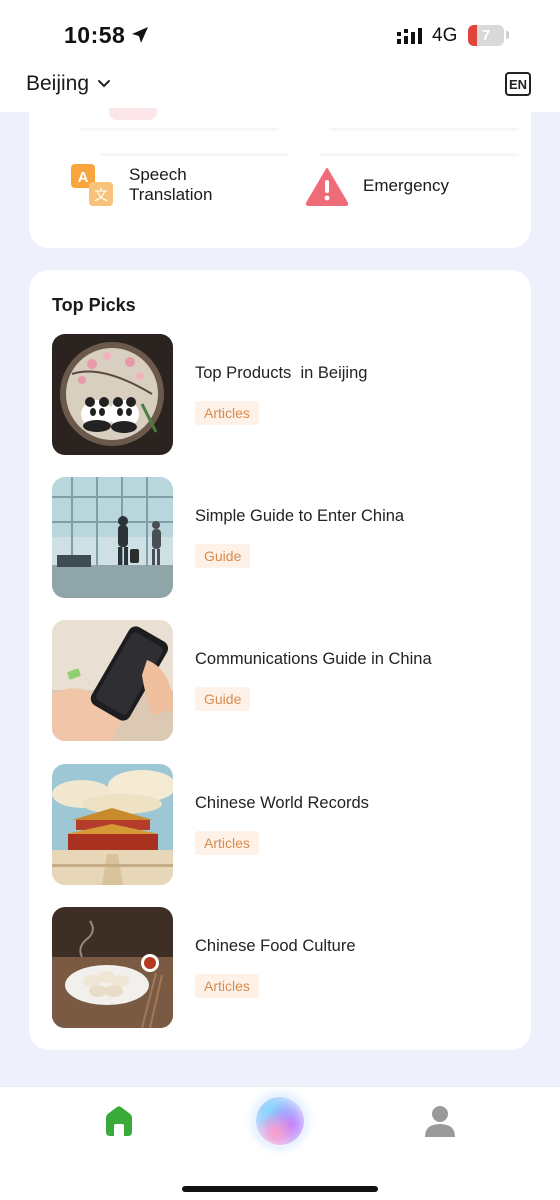  I want to click on home-indicator, so click(280, 1189).